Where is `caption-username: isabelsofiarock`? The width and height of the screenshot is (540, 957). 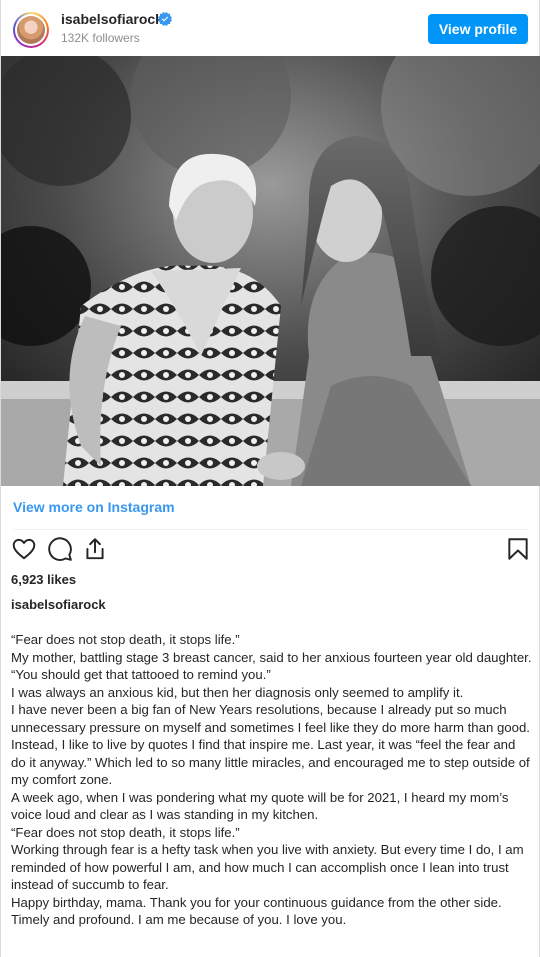
caption-username: isabelsofiarock is located at coordinates (58, 604).